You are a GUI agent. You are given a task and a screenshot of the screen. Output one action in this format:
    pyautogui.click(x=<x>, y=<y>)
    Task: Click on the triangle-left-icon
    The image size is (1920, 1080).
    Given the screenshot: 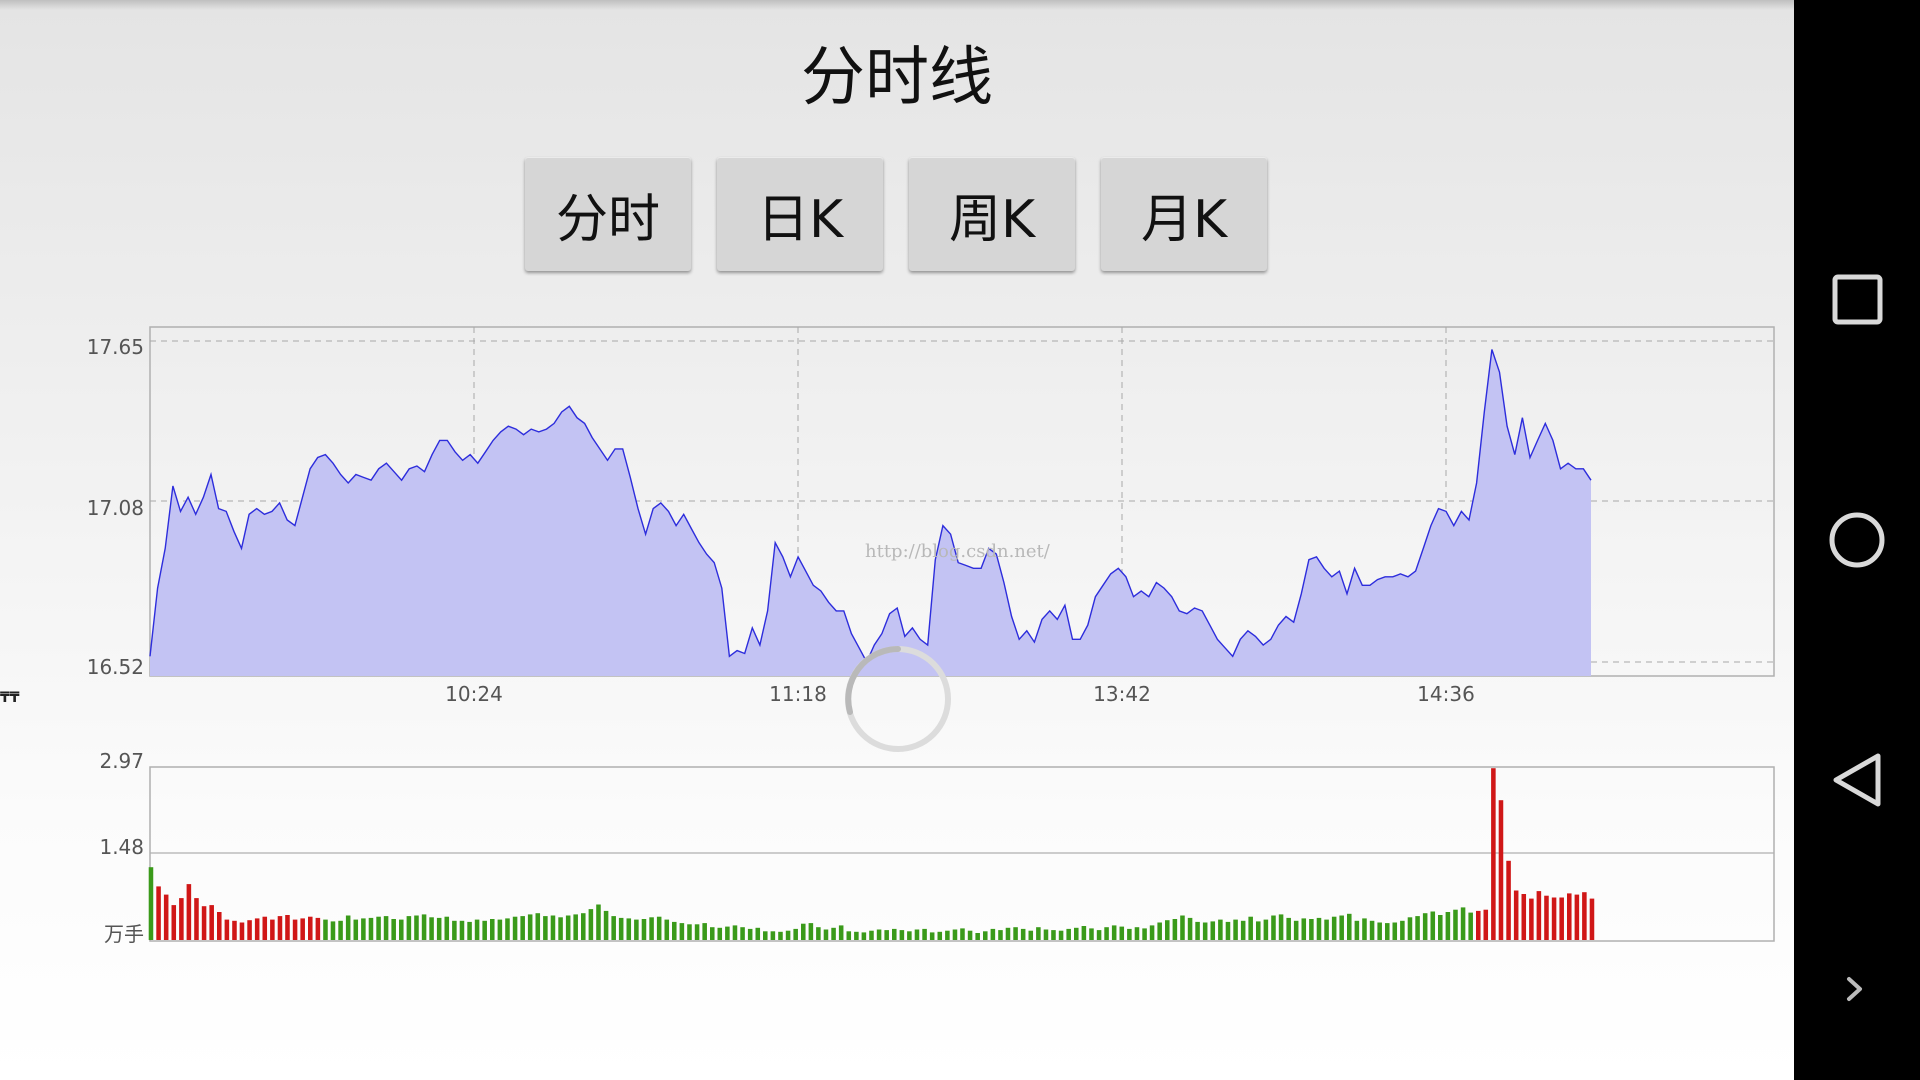 What is the action you would take?
    pyautogui.click(x=1857, y=780)
    